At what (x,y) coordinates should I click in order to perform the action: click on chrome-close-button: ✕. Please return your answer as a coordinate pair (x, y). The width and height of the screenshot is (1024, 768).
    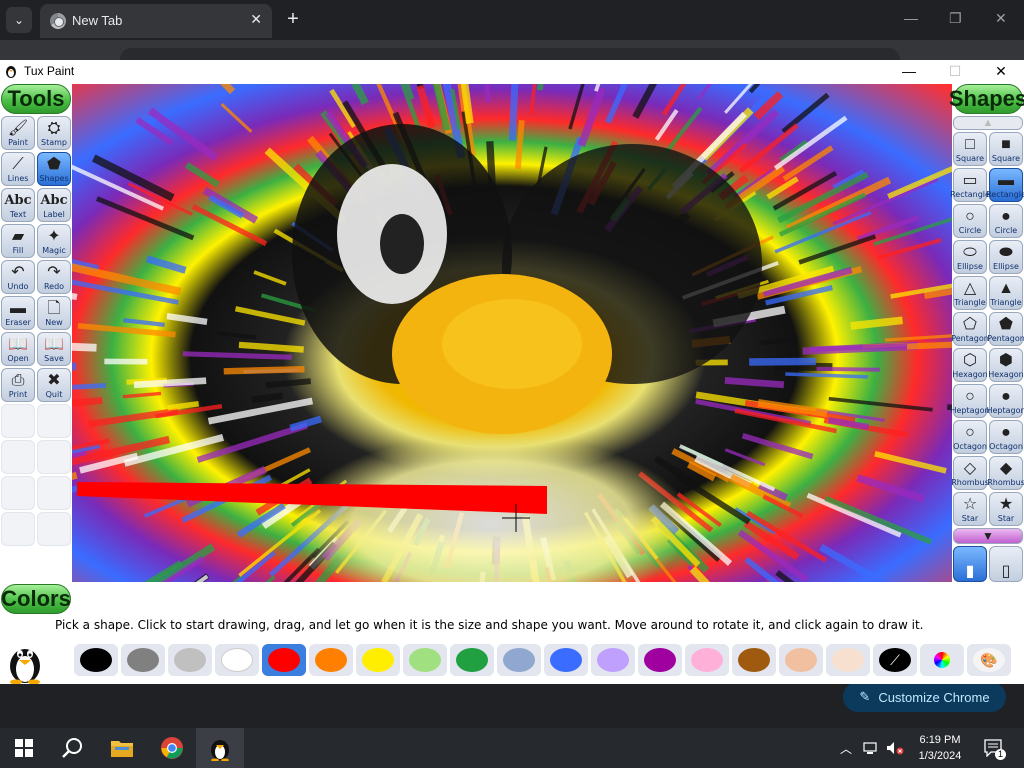
    Looking at the image, I should click on (1001, 18).